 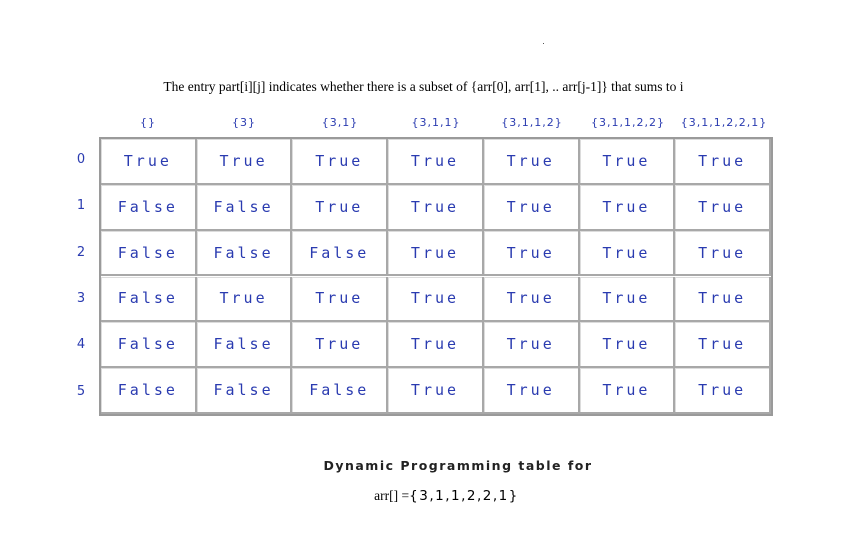 What do you see at coordinates (81, 252) in the screenshot?
I see `row-label: 2` at bounding box center [81, 252].